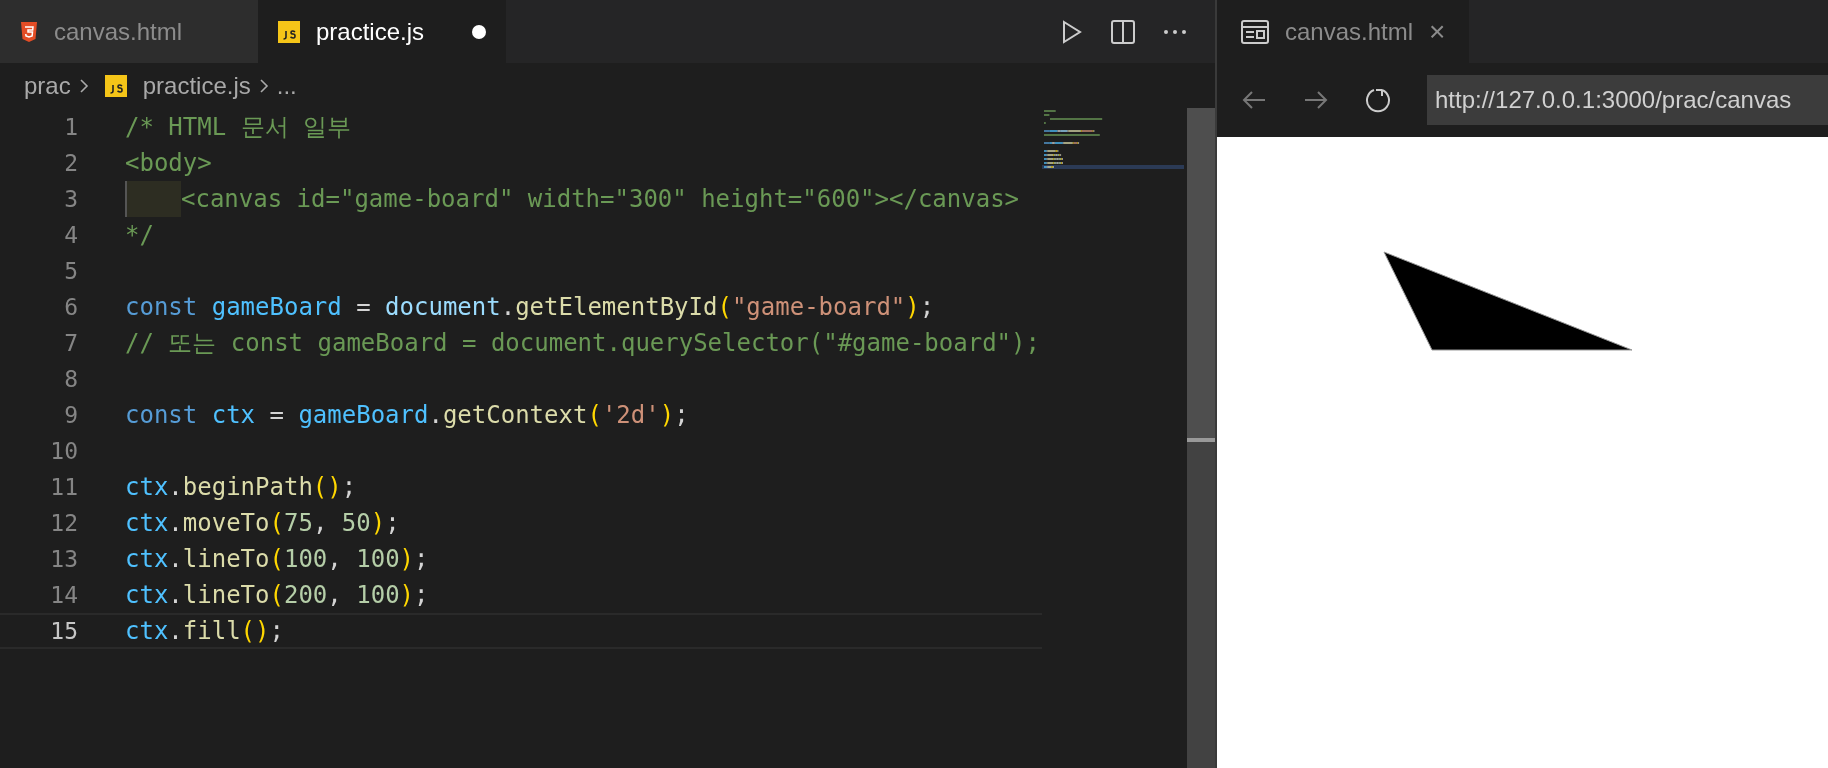 The height and width of the screenshot is (768, 1828). Describe the element at coordinates (382, 31) in the screenshot. I see `editor-tab: practice.js` at that location.